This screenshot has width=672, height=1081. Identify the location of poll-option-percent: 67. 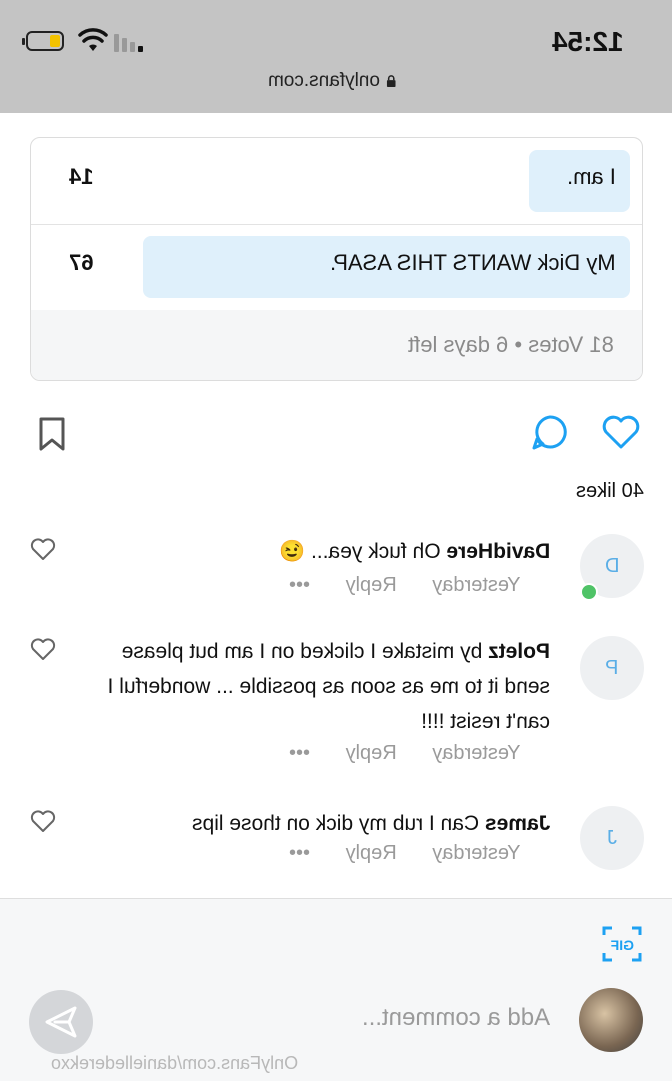
(81, 262).